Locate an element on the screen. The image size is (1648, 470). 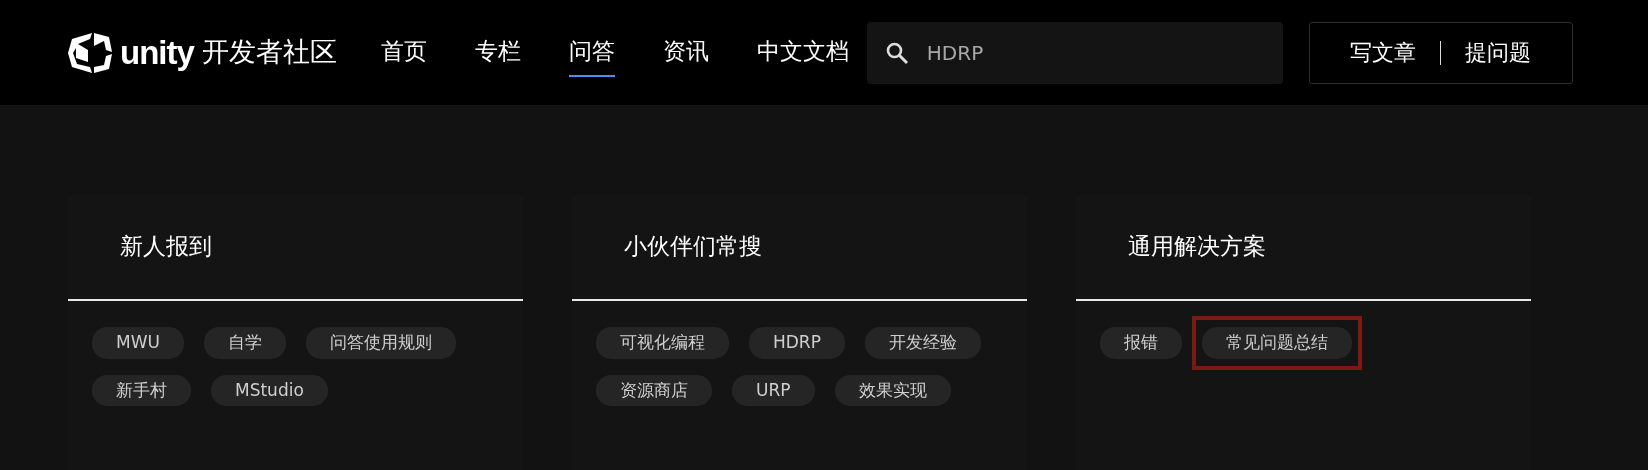
tag-link: 新手村 is located at coordinates (141, 390).